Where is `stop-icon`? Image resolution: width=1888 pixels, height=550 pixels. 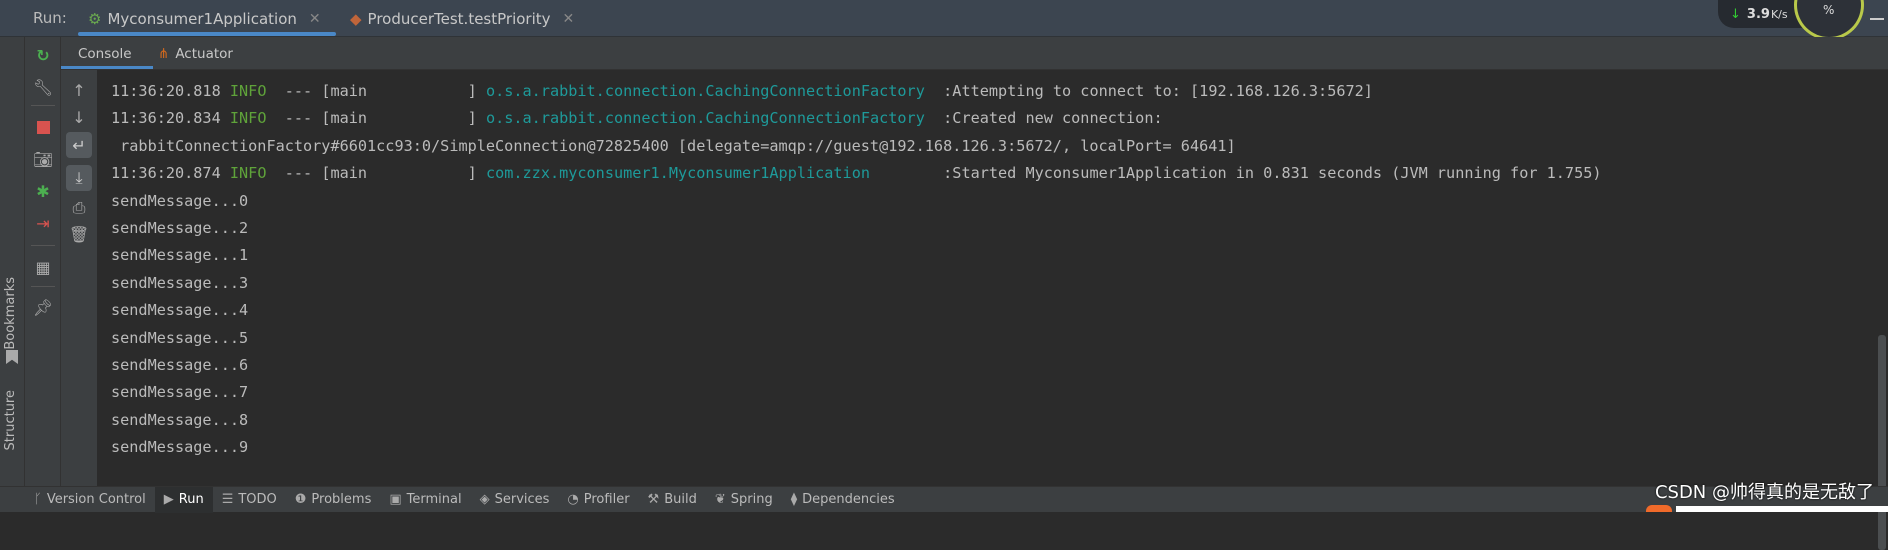
stop-icon is located at coordinates (43, 127).